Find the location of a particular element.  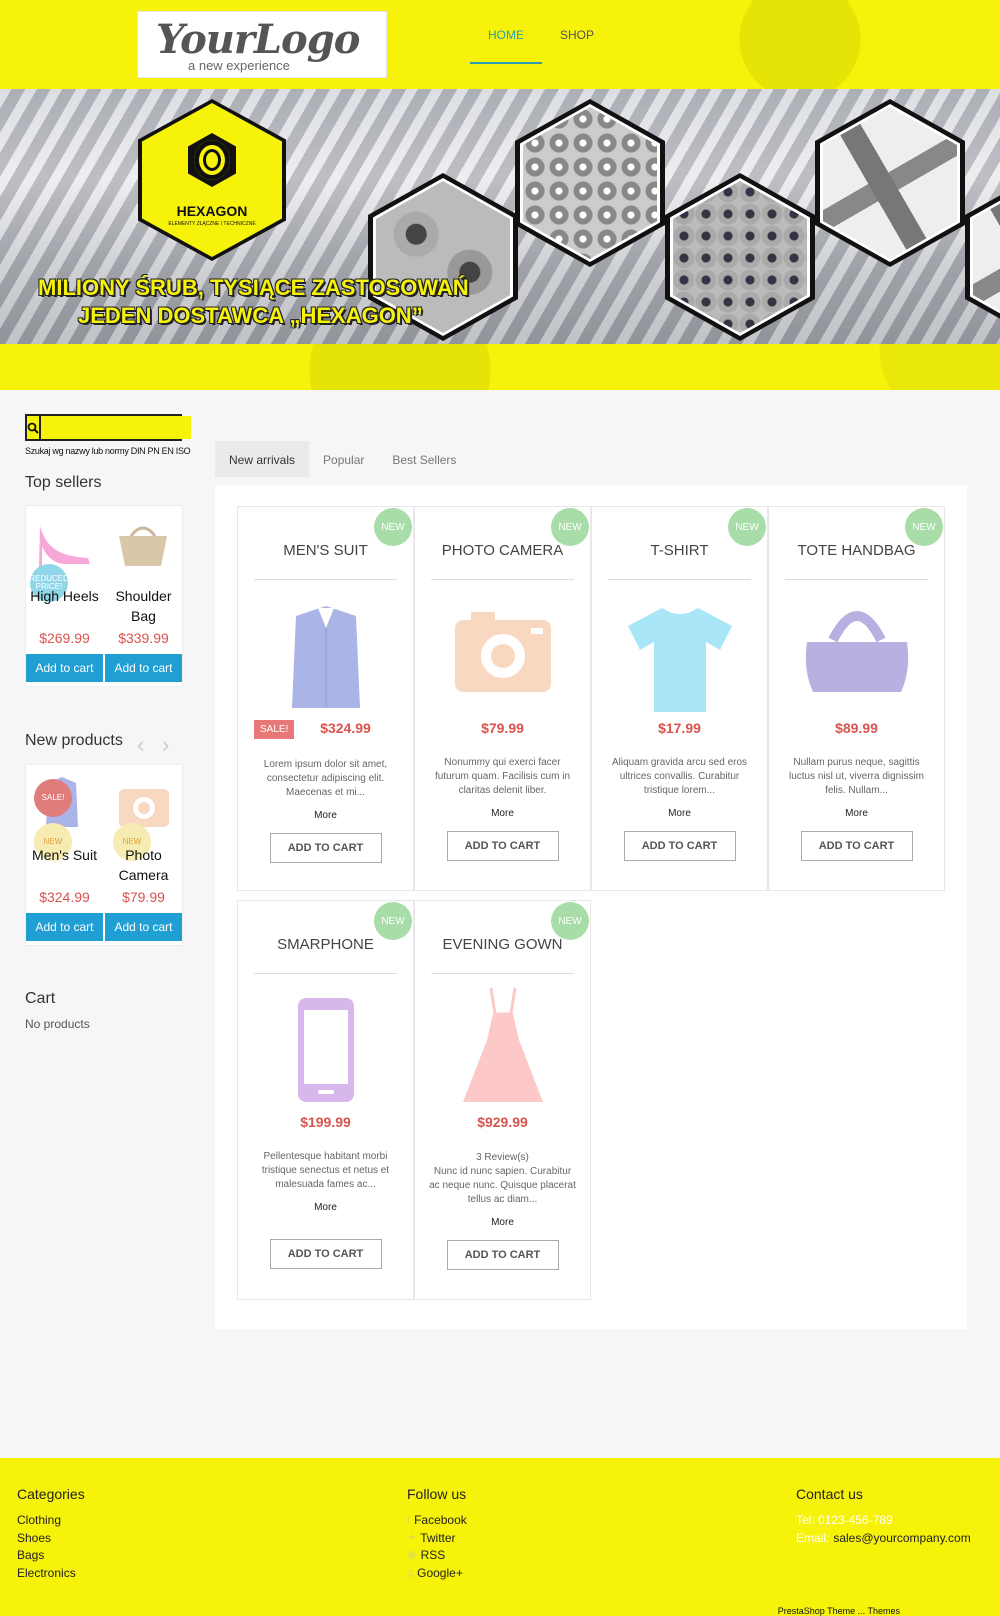

tab-new-arrivals: New arrivals is located at coordinates (262, 459).